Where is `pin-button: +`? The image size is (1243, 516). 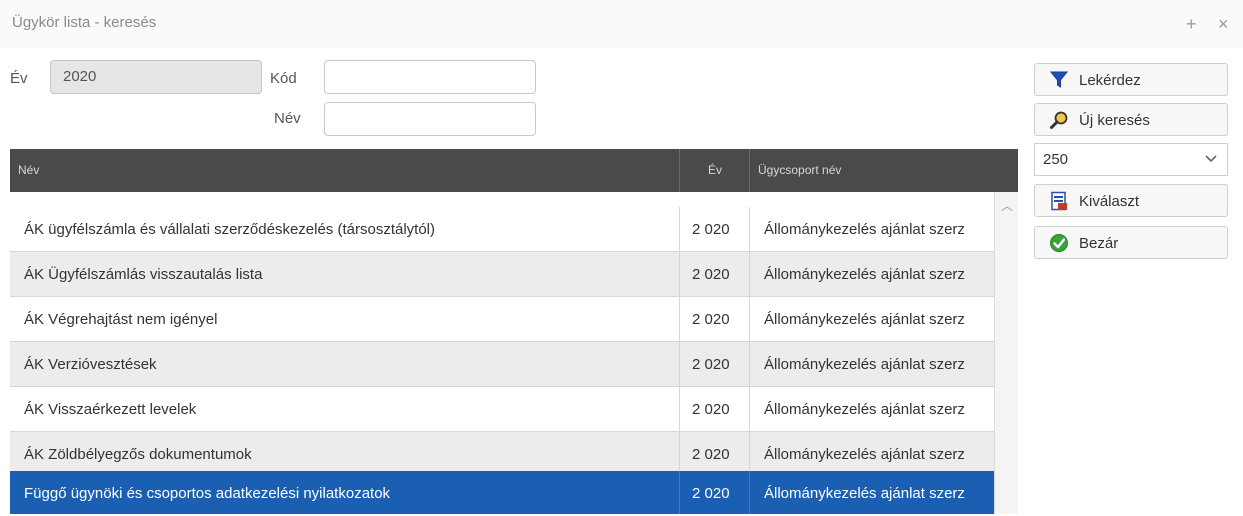 pin-button: + is located at coordinates (1191, 24).